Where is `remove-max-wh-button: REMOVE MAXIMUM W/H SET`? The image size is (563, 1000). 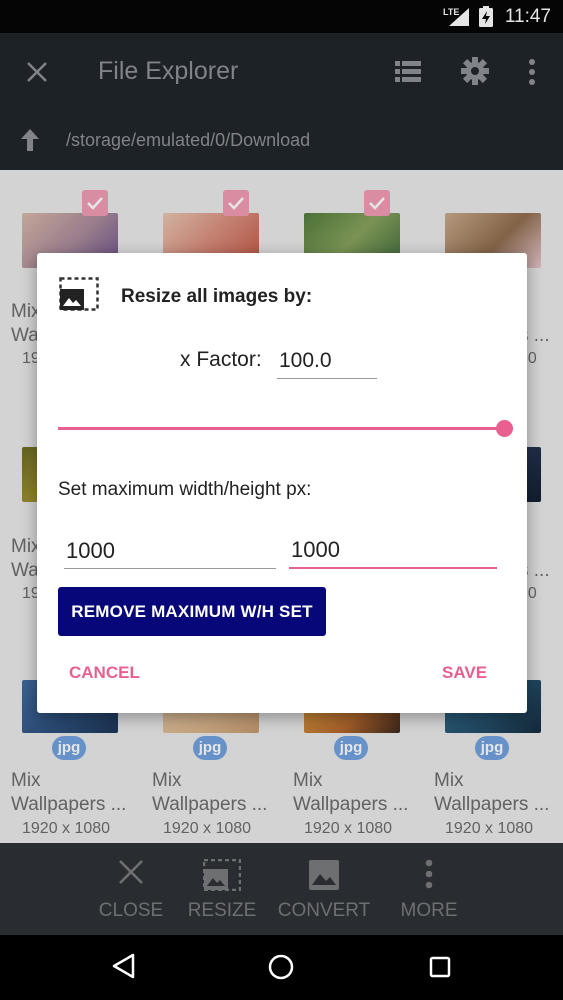 remove-max-wh-button: REMOVE MAXIMUM W/H SET is located at coordinates (192, 611).